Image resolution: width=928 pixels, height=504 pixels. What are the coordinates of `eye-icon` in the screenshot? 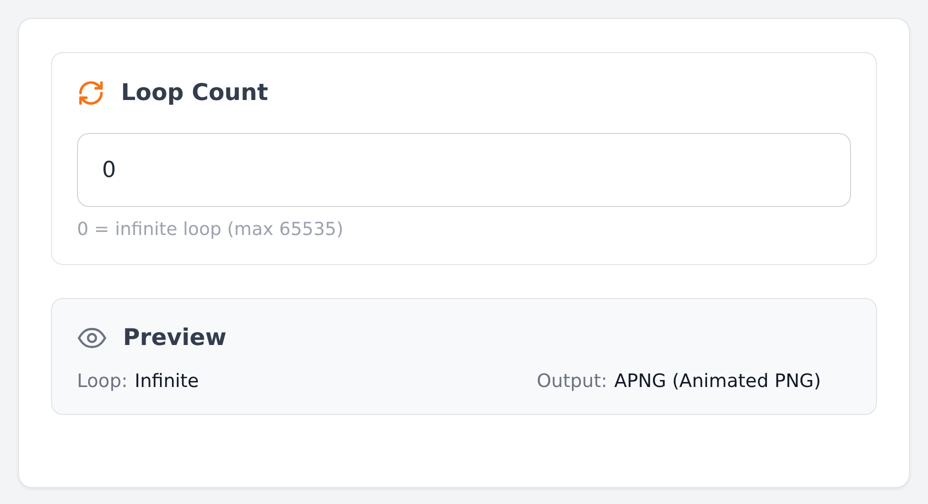 It's located at (92, 338).